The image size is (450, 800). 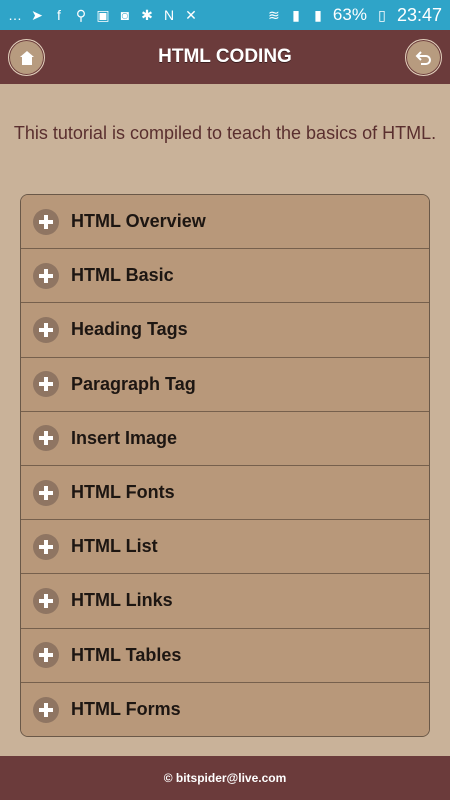 I want to click on menu-item-label: Heading Tags, so click(x=129, y=329).